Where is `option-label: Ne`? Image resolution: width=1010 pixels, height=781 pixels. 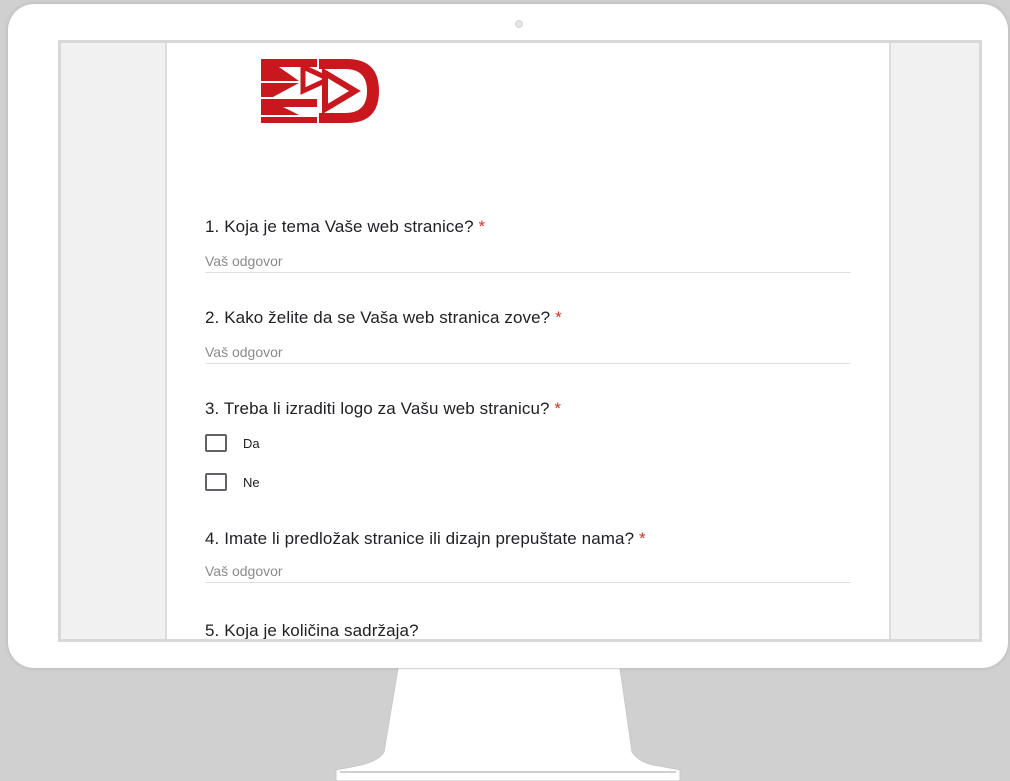 option-label: Ne is located at coordinates (251, 482).